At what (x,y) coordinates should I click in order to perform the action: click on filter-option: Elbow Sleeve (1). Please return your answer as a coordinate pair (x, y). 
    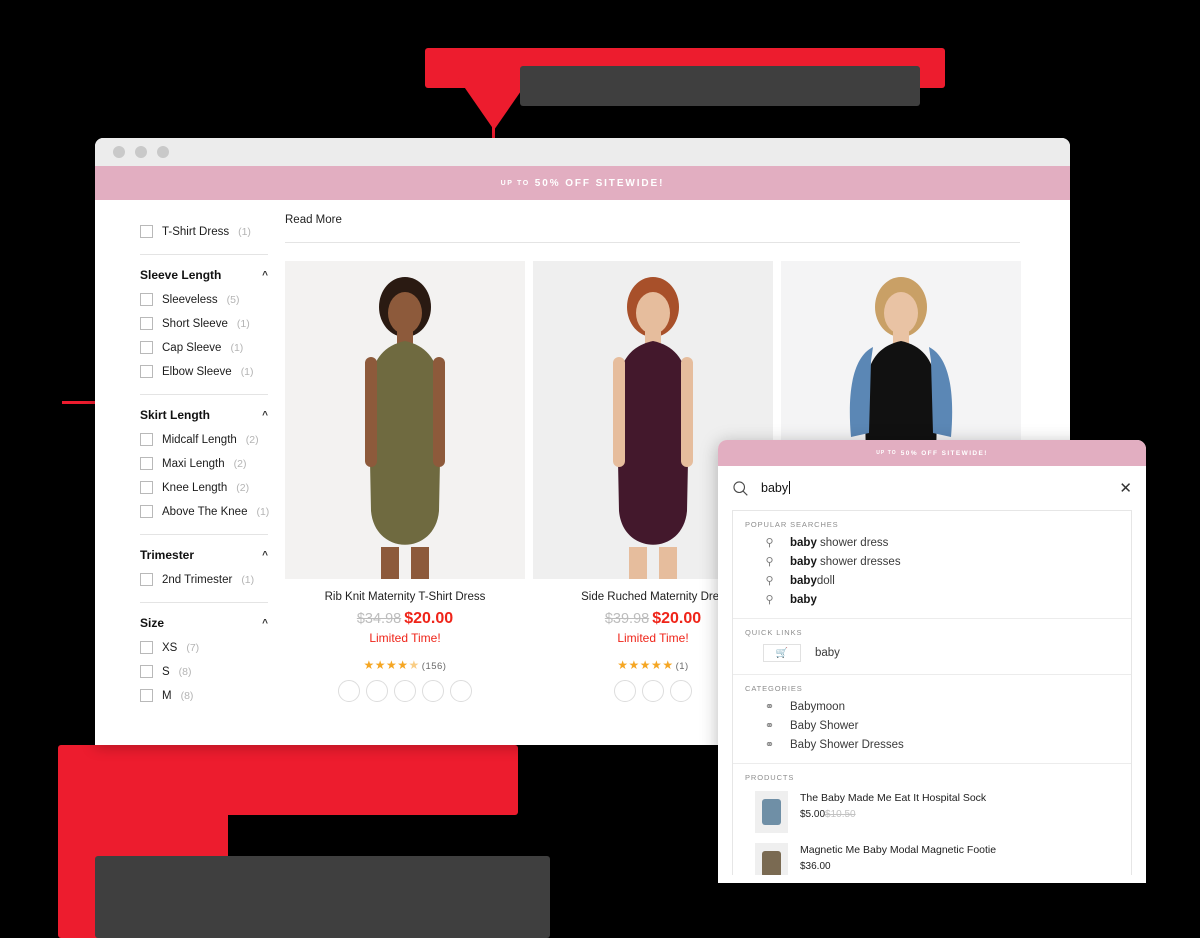
    Looking at the image, I should click on (202, 371).